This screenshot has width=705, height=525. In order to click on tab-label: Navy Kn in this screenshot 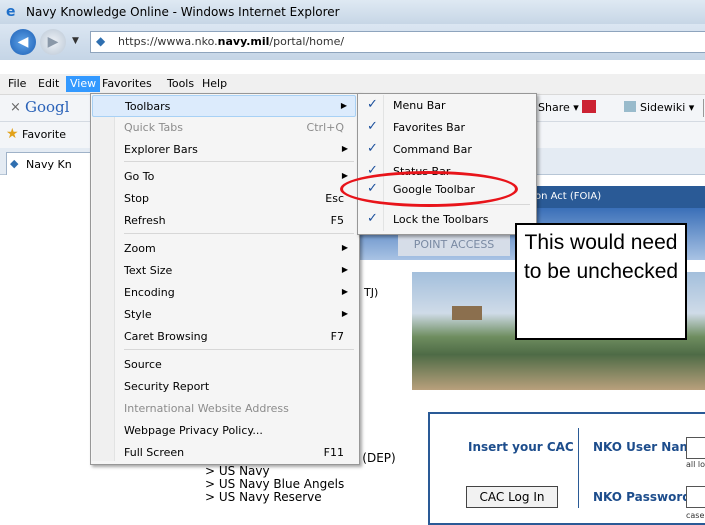, I will do `click(49, 164)`.